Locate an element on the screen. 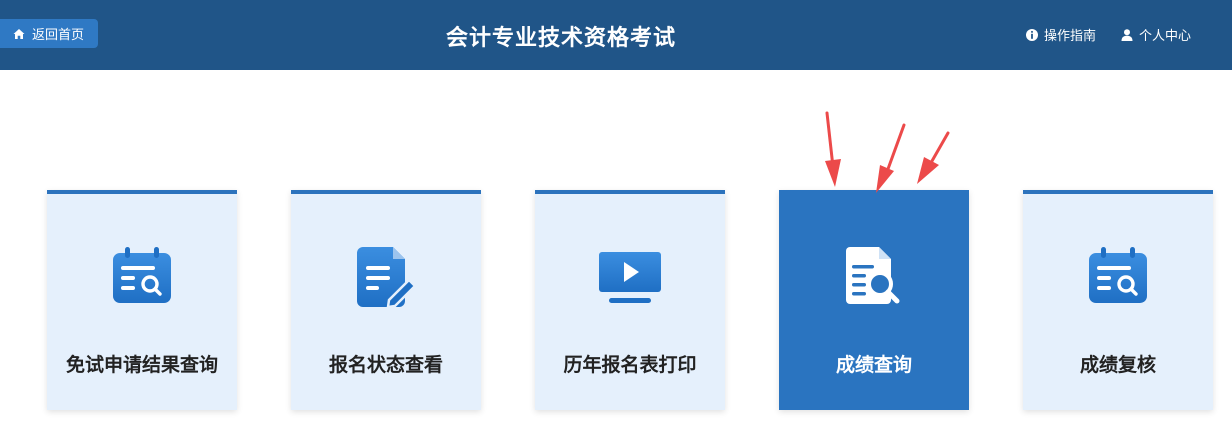  card-label: 报名状态查看 is located at coordinates (385, 365).